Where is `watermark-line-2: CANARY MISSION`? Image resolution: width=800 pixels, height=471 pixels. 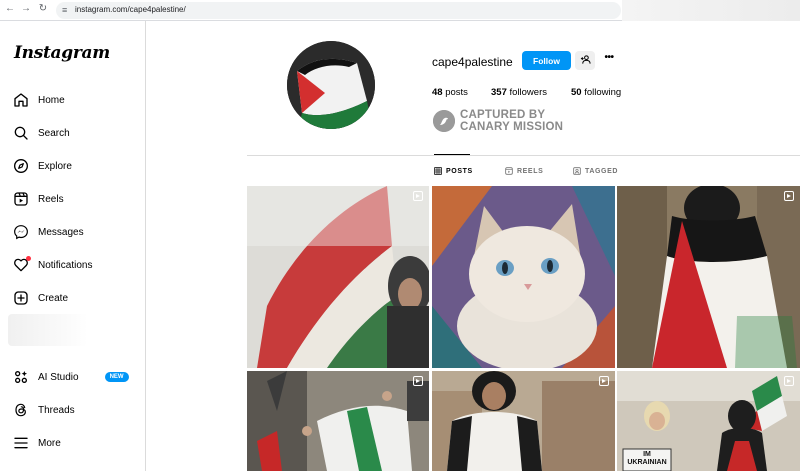 watermark-line-2: CANARY MISSION is located at coordinates (512, 127).